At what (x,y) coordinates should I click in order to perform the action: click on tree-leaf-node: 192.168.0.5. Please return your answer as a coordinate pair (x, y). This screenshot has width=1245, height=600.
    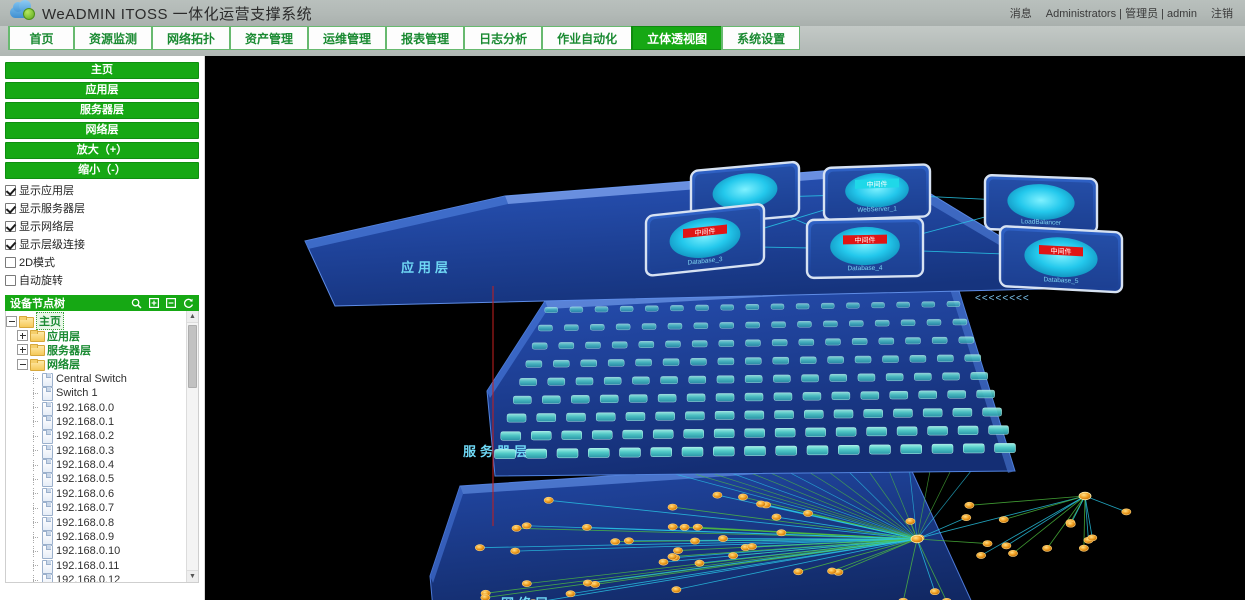
    Looking at the image, I should click on (96, 480).